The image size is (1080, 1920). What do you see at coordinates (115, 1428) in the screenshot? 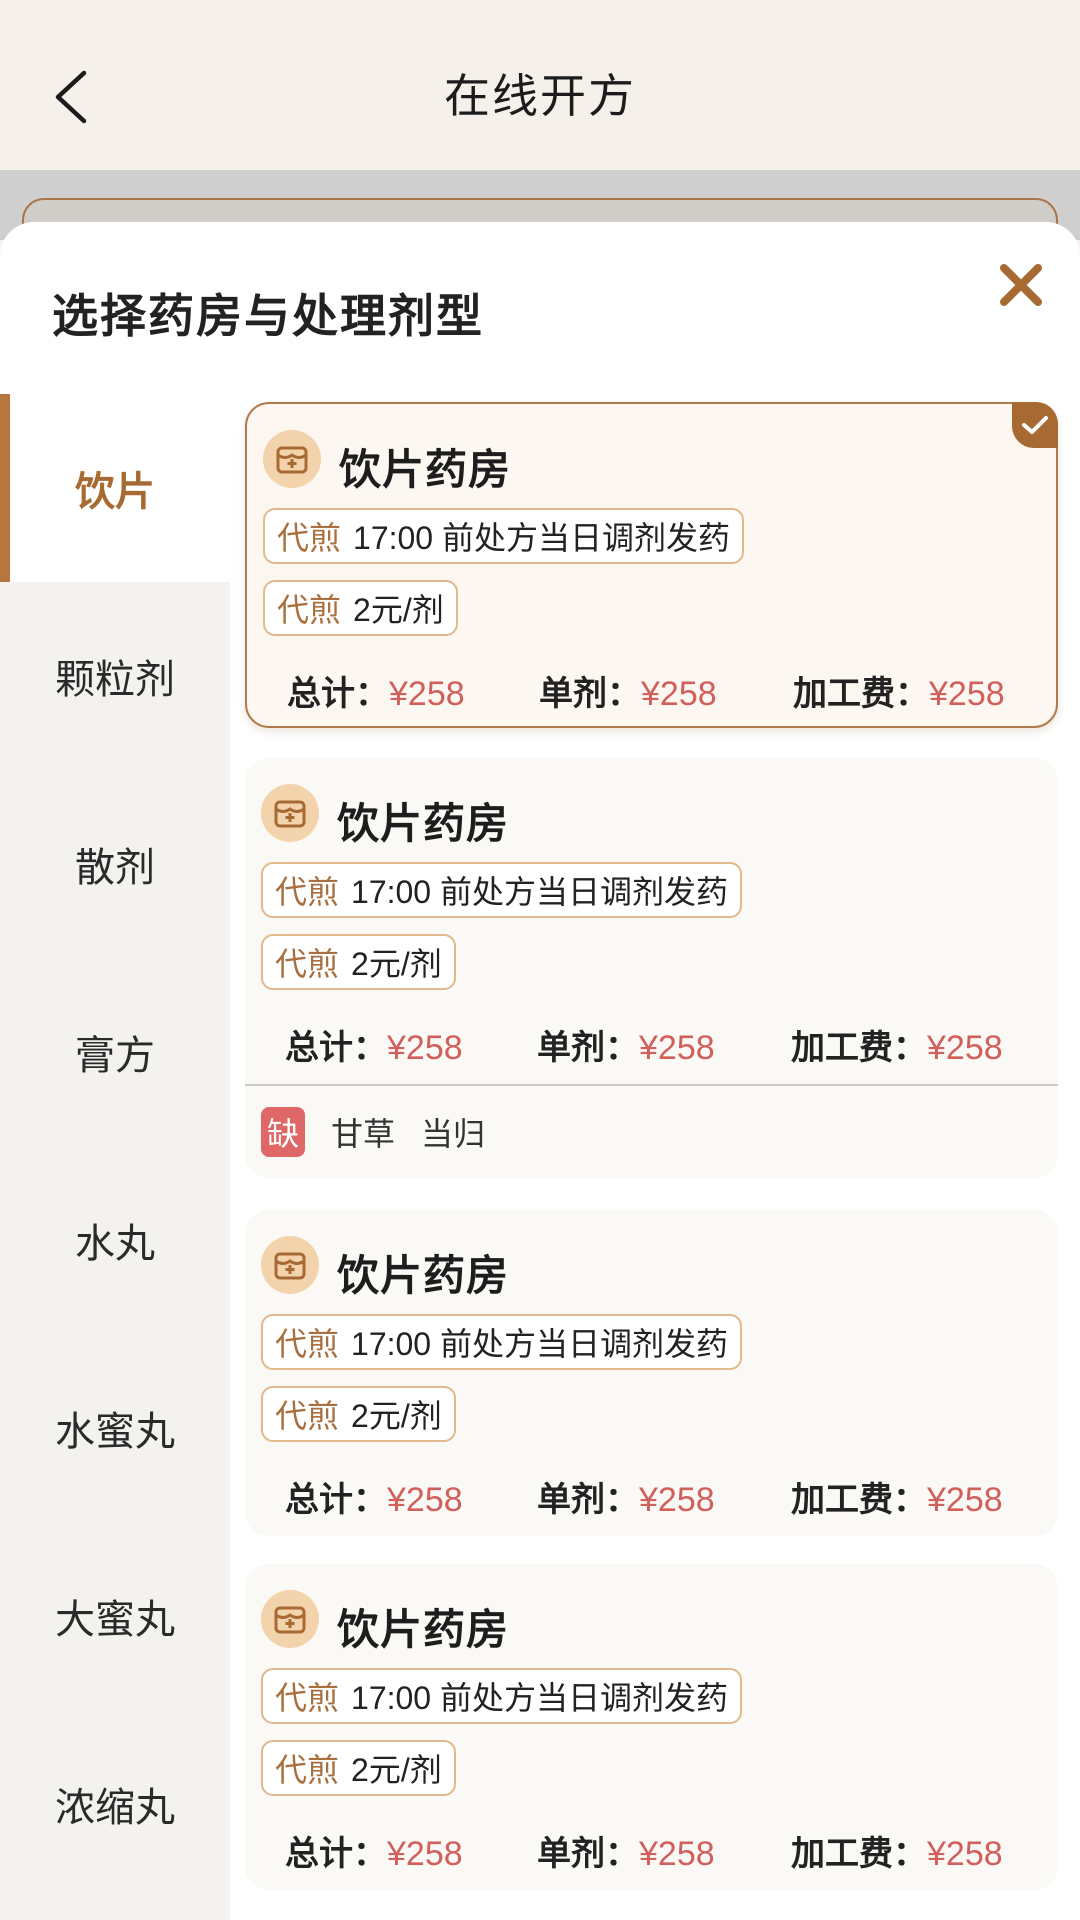
I see `tab-shuimiwan: 水蜜丸` at bounding box center [115, 1428].